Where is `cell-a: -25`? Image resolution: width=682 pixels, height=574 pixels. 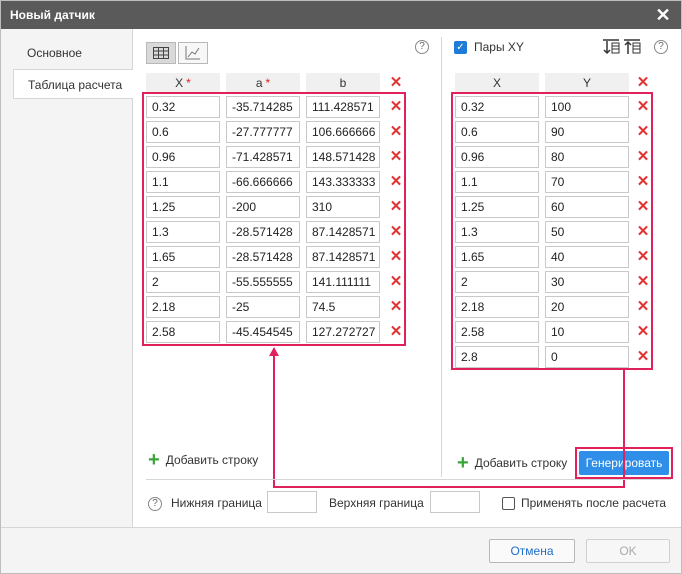
cell-a: -25 is located at coordinates (263, 307).